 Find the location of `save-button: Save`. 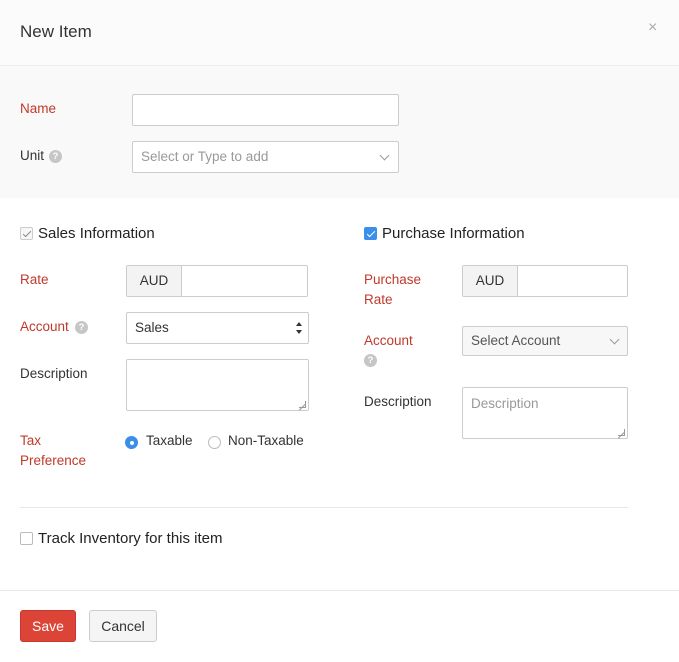

save-button: Save is located at coordinates (48, 626).